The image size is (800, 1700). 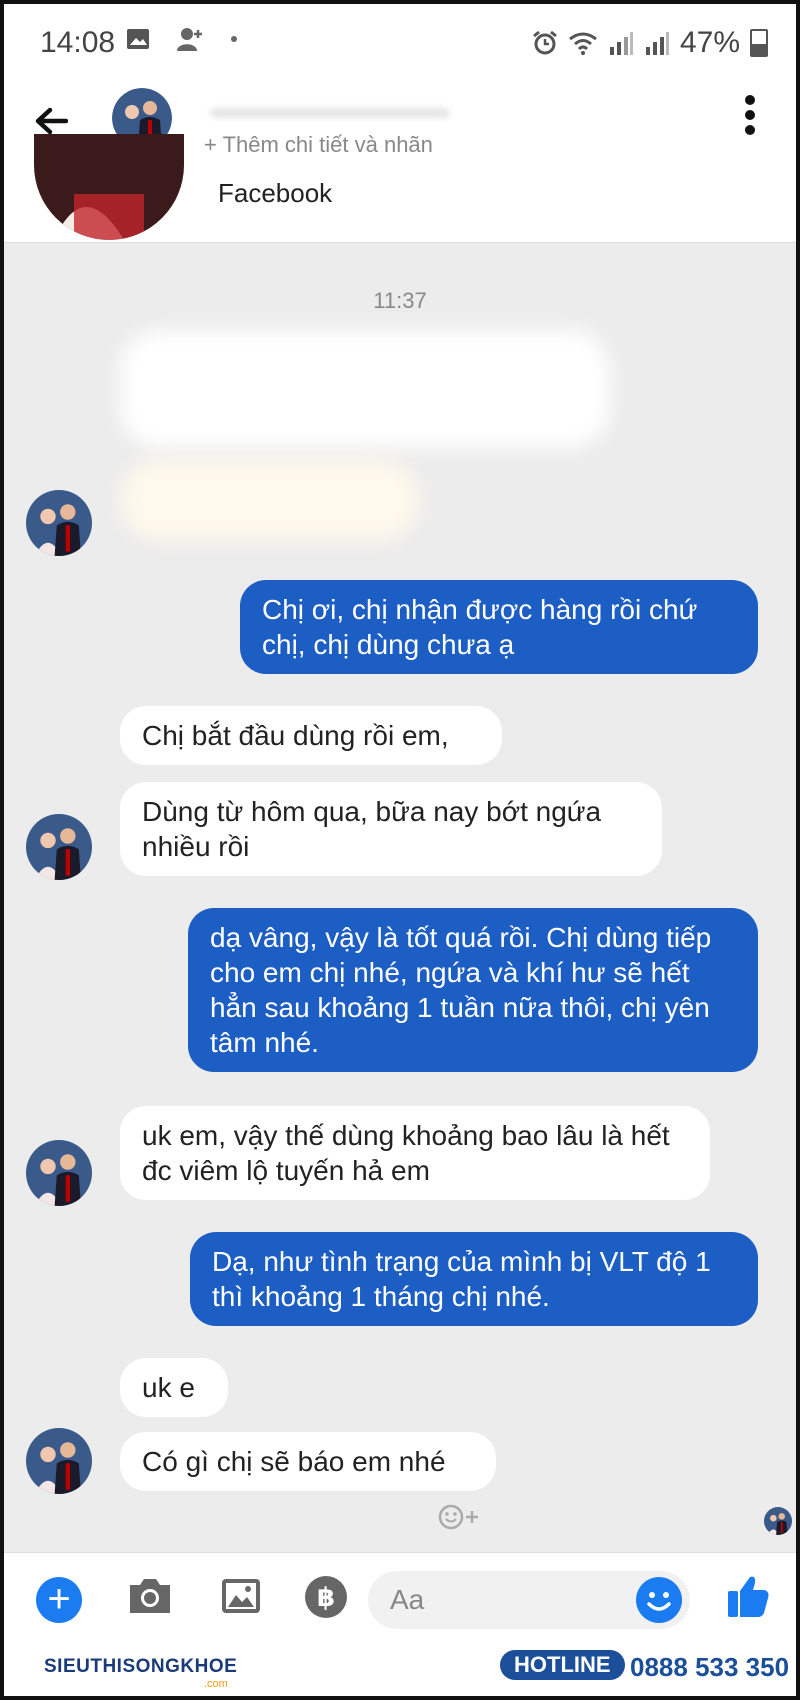 I want to click on plus-button: +, so click(x=59, y=1600).